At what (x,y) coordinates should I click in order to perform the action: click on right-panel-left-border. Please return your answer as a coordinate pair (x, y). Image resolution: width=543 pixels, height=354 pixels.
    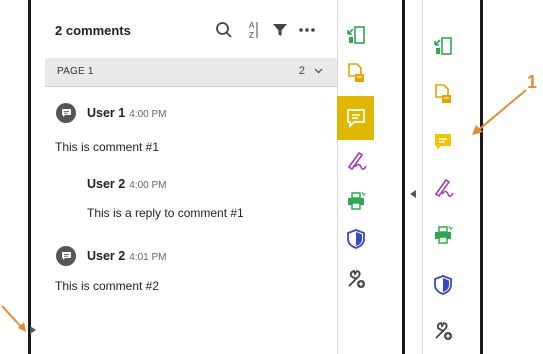
    Looking at the image, I should click on (403, 177).